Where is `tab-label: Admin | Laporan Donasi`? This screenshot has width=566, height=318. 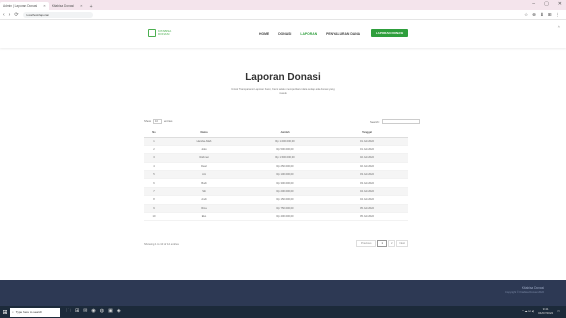
tab-label: Admin | Laporan Donasi is located at coordinates (20, 6).